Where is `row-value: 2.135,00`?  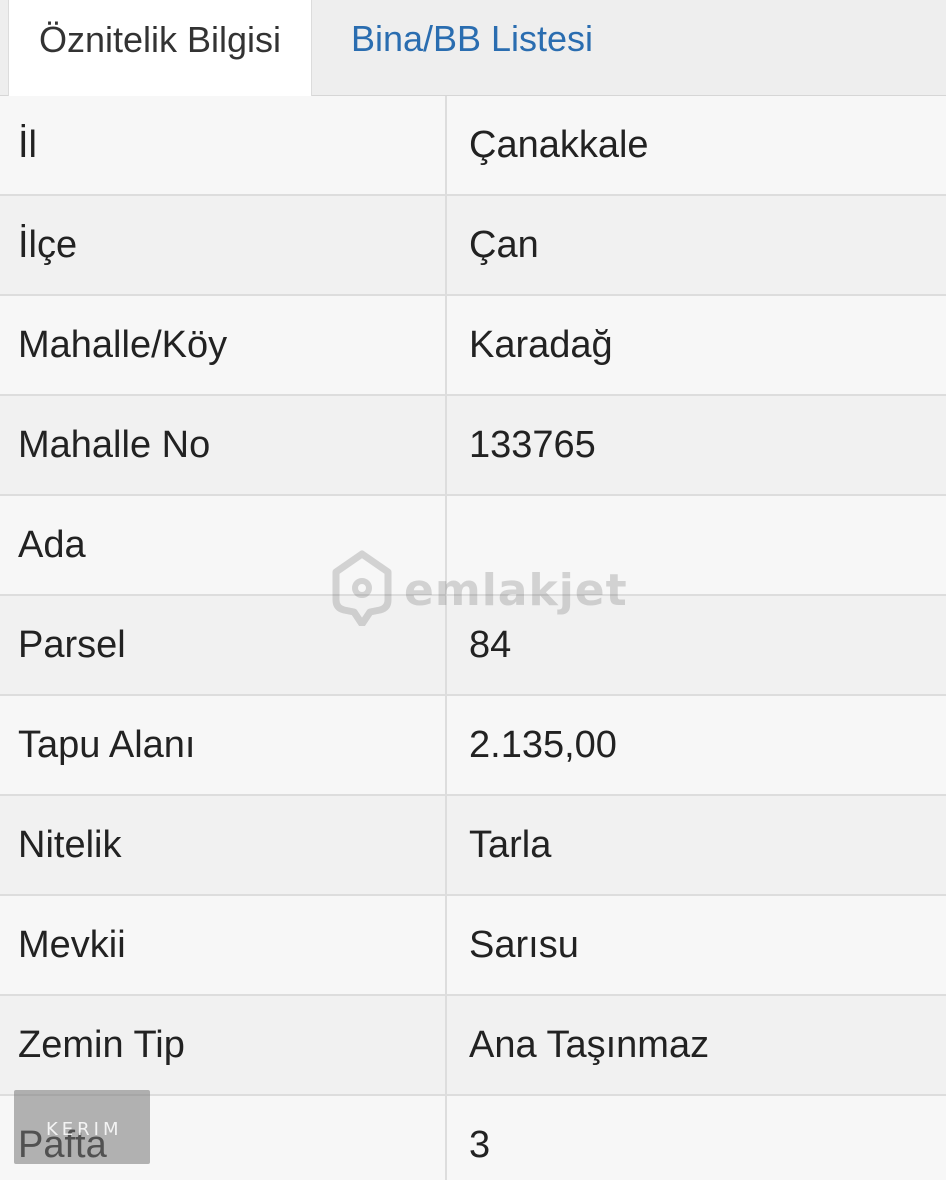
row-value: 2.135,00 is located at coordinates (543, 744).